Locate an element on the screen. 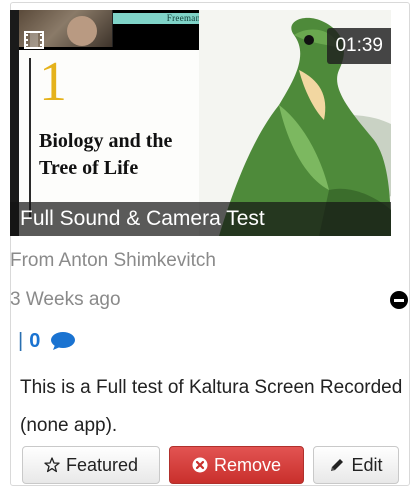 The height and width of the screenshot is (498, 412). comment-count: 0 is located at coordinates (35, 341).